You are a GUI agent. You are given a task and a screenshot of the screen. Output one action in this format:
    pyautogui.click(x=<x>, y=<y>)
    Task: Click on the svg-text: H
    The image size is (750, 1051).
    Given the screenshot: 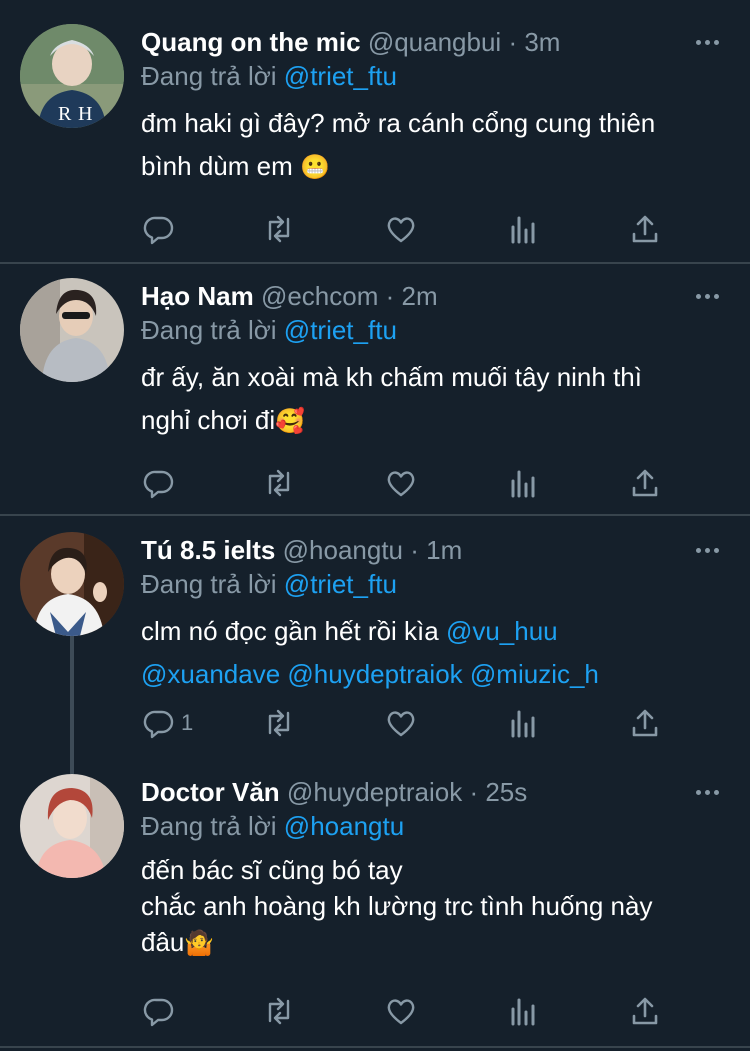 What is the action you would take?
    pyautogui.click(x=85, y=114)
    